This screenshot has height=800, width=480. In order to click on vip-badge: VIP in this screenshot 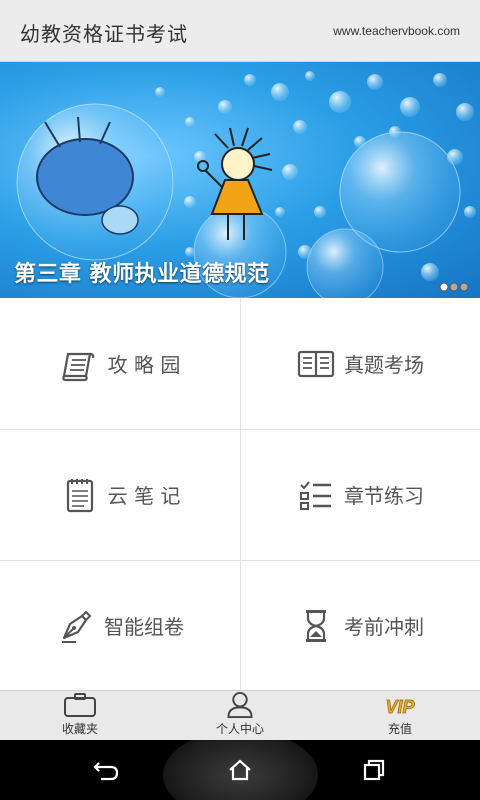, I will do `click(400, 707)`.